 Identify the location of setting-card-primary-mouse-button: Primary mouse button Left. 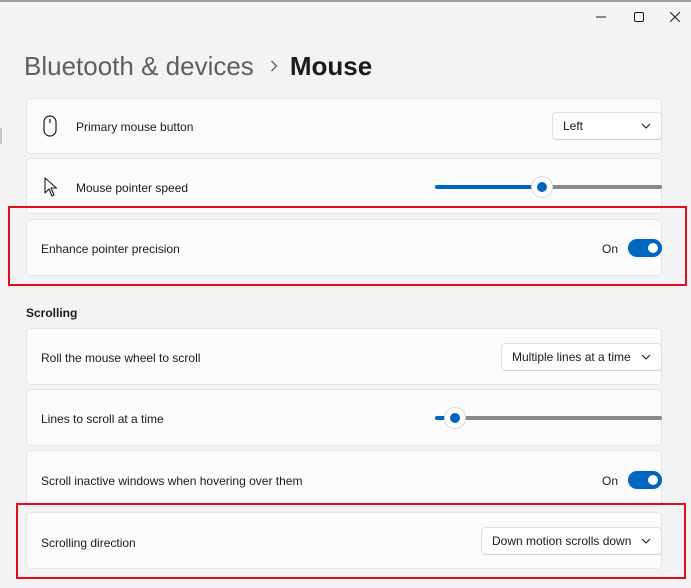
(344, 126).